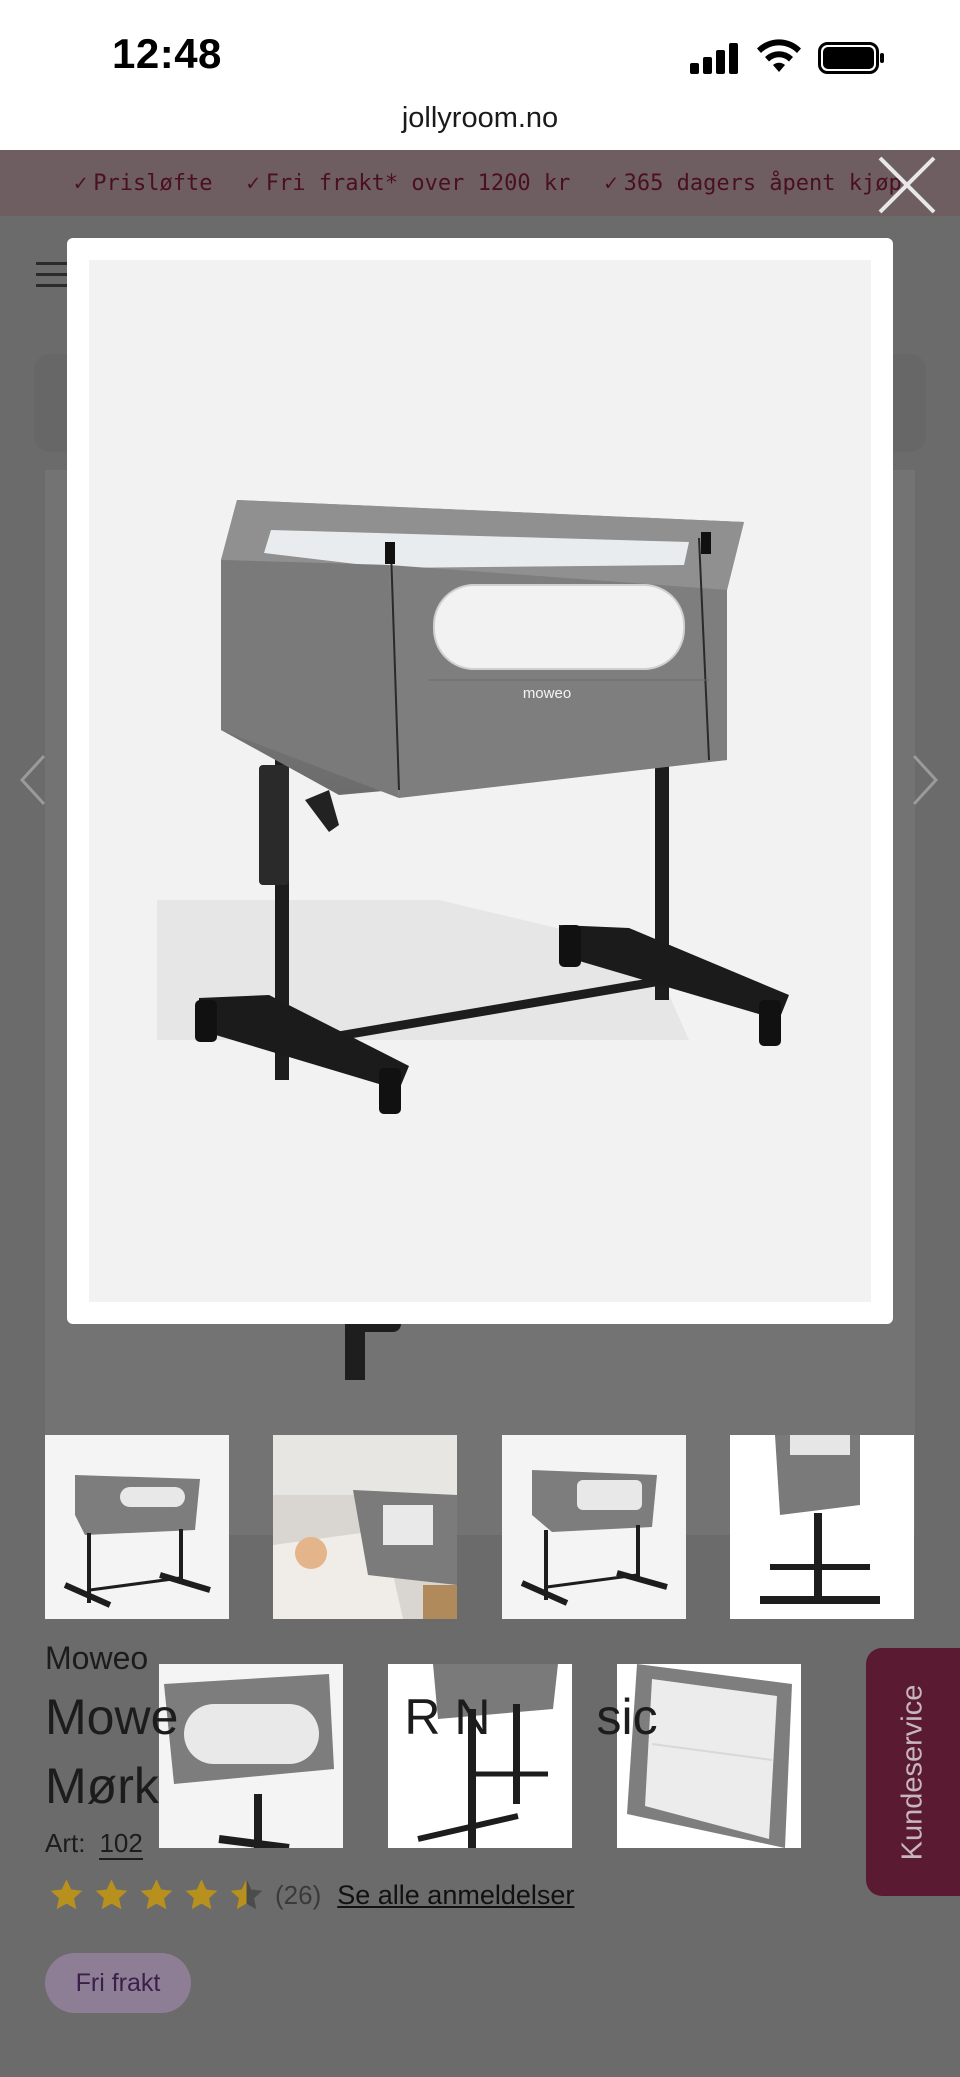  Describe the element at coordinates (298, 1894) in the screenshot. I see `review-count: (26)` at that location.